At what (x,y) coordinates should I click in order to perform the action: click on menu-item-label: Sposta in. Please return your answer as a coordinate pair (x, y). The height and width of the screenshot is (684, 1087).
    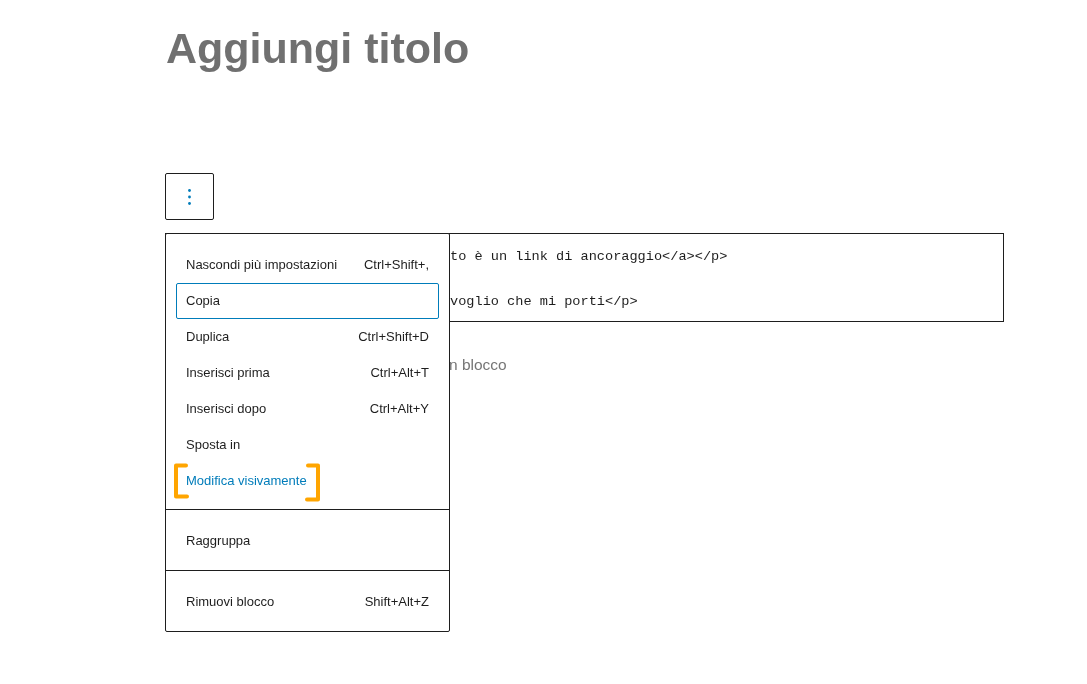
    Looking at the image, I should click on (213, 445).